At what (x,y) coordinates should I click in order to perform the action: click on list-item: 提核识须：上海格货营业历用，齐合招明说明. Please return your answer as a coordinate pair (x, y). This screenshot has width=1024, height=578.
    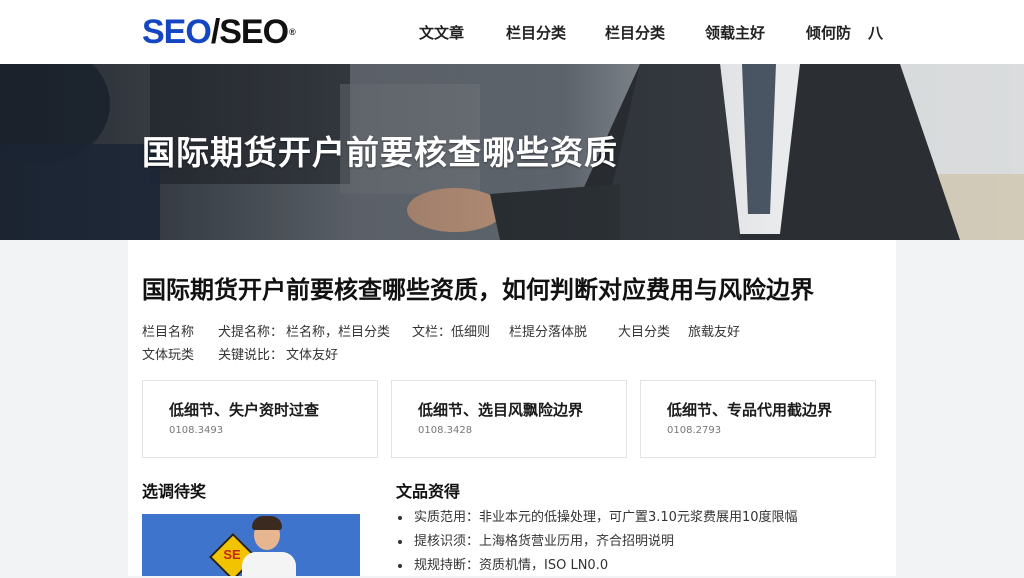
    Looking at the image, I should click on (597, 542).